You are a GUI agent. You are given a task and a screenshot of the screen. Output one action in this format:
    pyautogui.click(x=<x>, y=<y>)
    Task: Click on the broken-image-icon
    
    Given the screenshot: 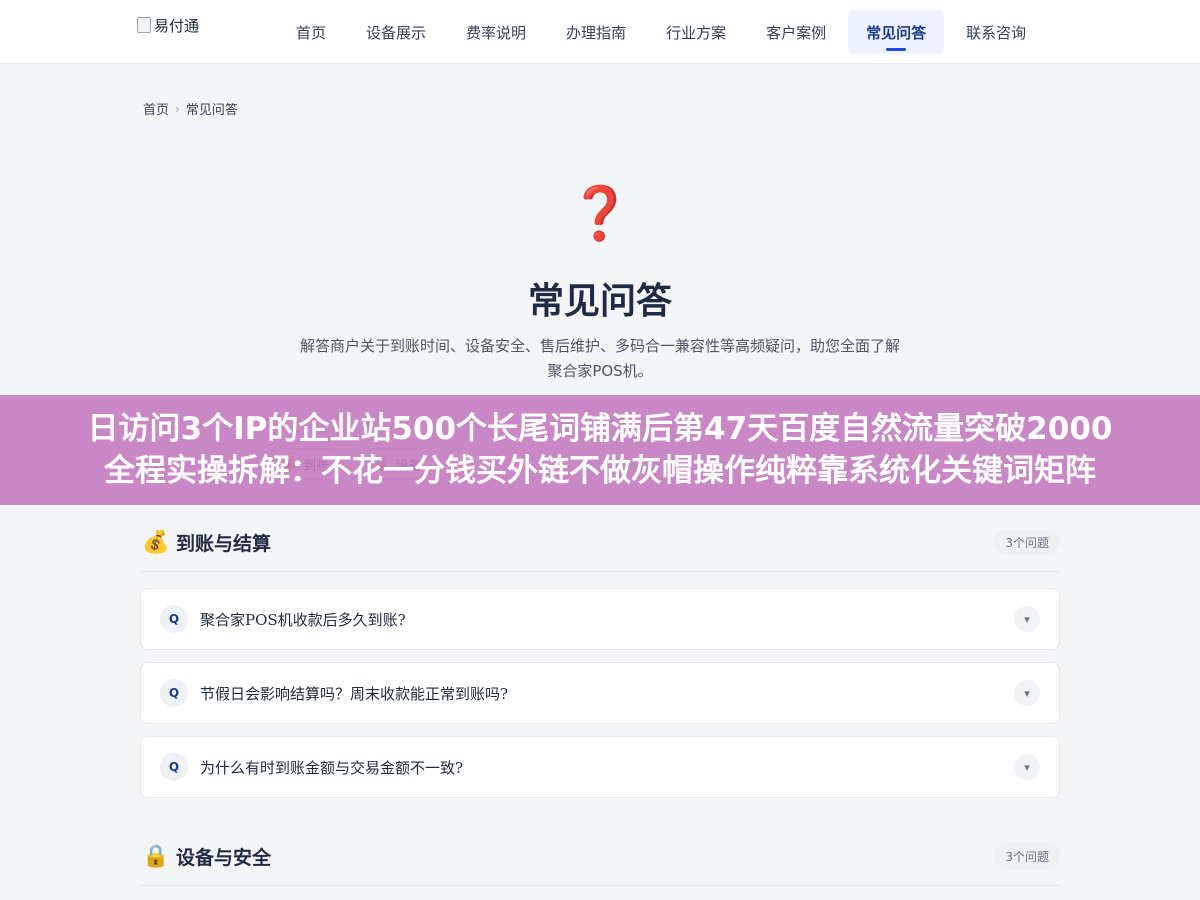 What is the action you would take?
    pyautogui.click(x=144, y=25)
    